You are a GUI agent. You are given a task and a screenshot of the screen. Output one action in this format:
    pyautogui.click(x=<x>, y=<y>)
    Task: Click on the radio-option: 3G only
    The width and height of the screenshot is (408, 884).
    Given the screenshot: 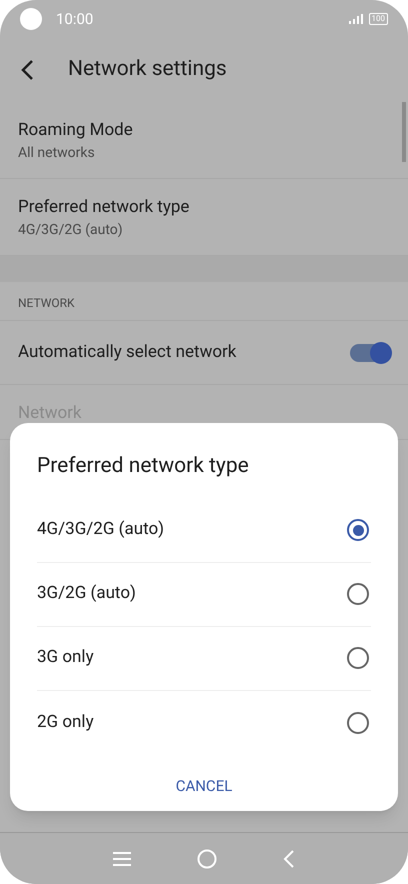 What is the action you would take?
    pyautogui.click(x=204, y=658)
    